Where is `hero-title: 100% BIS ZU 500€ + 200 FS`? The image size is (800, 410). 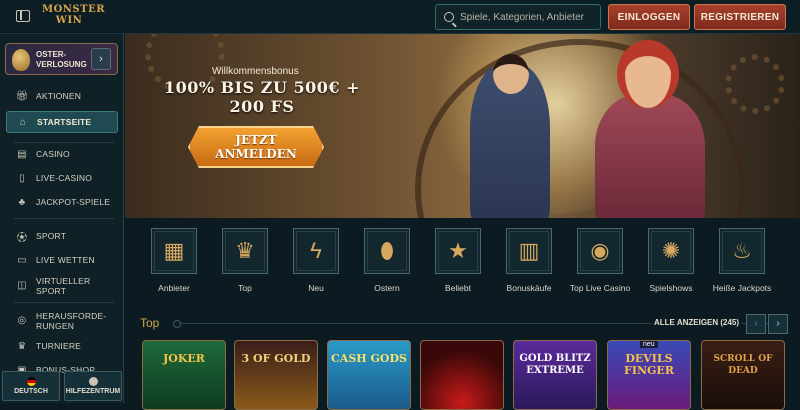 hero-title: 100% BIS ZU 500€ + 200 FS is located at coordinates (261, 97).